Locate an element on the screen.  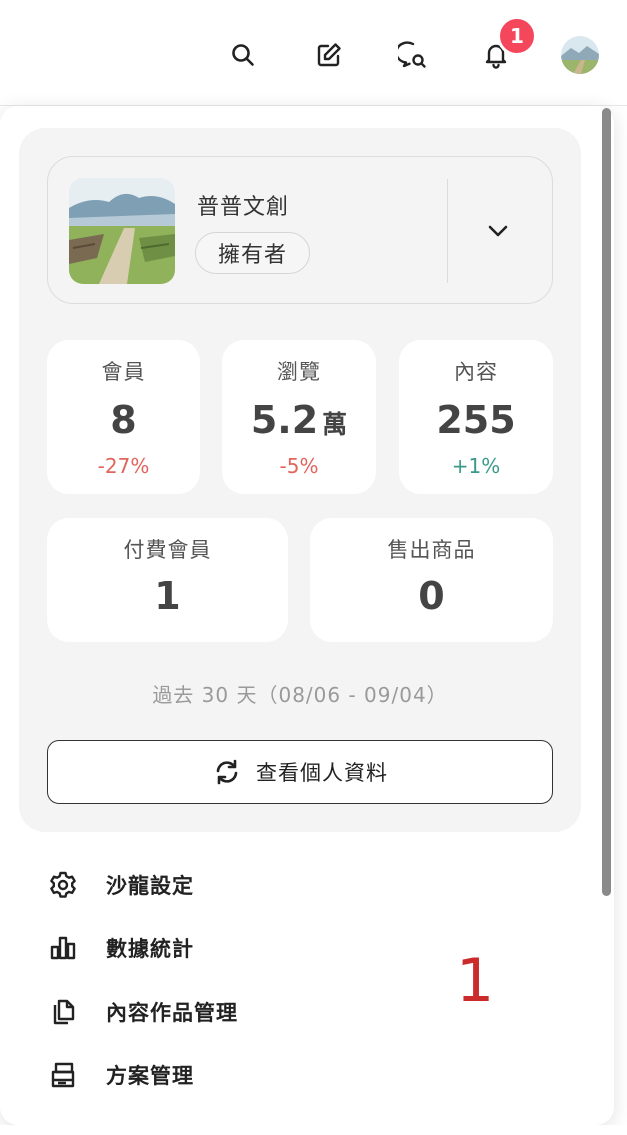
stat-value: 5.2 萬 is located at coordinates (299, 420).